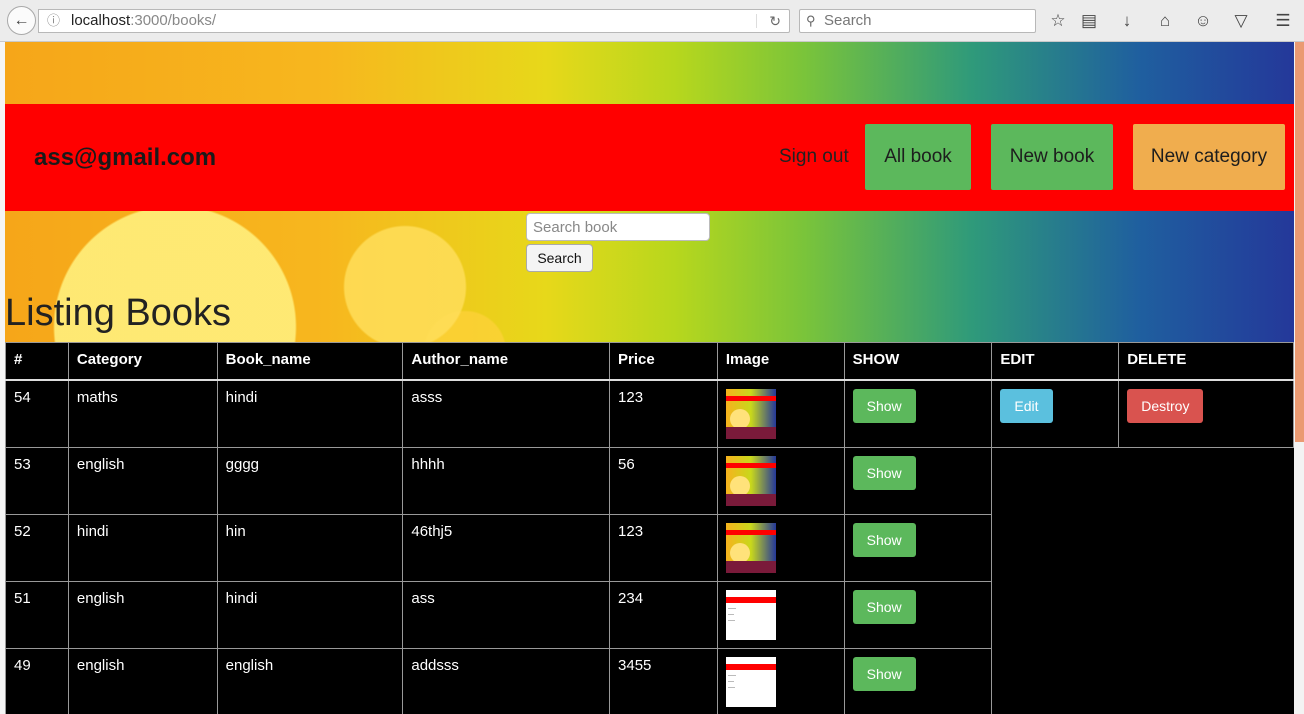 The width and height of the screenshot is (1304, 714). What do you see at coordinates (775, 21) in the screenshot?
I see `reload-icon: ↻` at bounding box center [775, 21].